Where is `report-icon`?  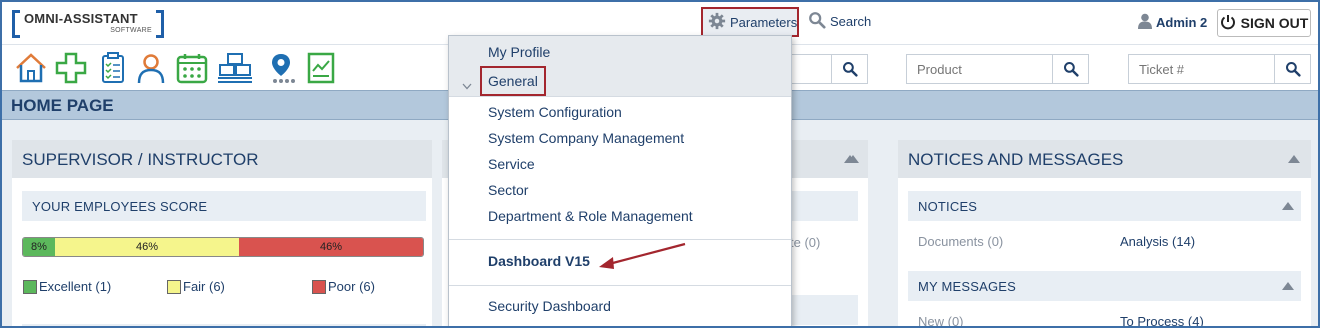
report-icon is located at coordinates (321, 68).